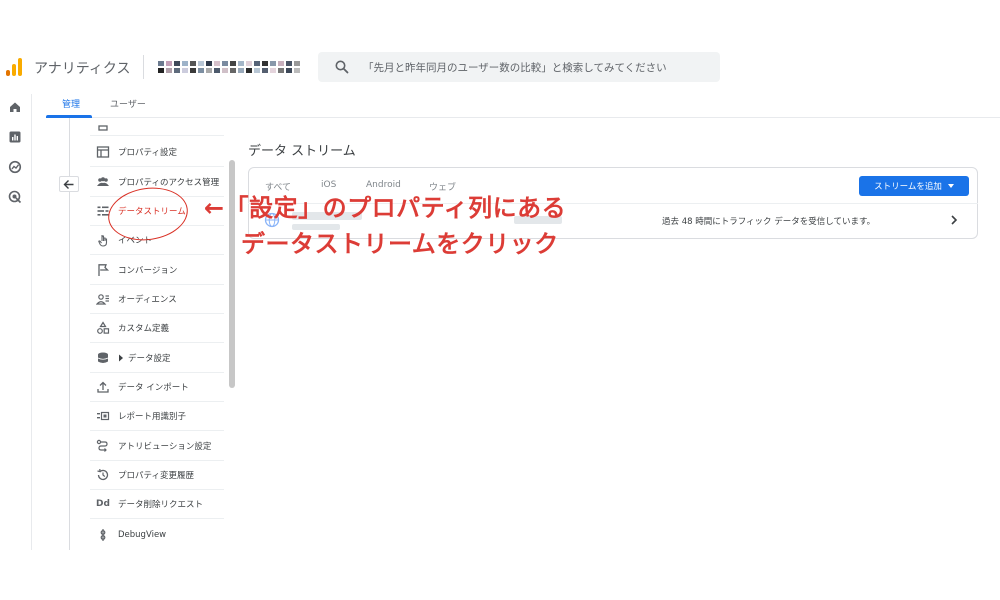 The width and height of the screenshot is (1000, 600). What do you see at coordinates (103, 327) in the screenshot?
I see `shapes-icon` at bounding box center [103, 327].